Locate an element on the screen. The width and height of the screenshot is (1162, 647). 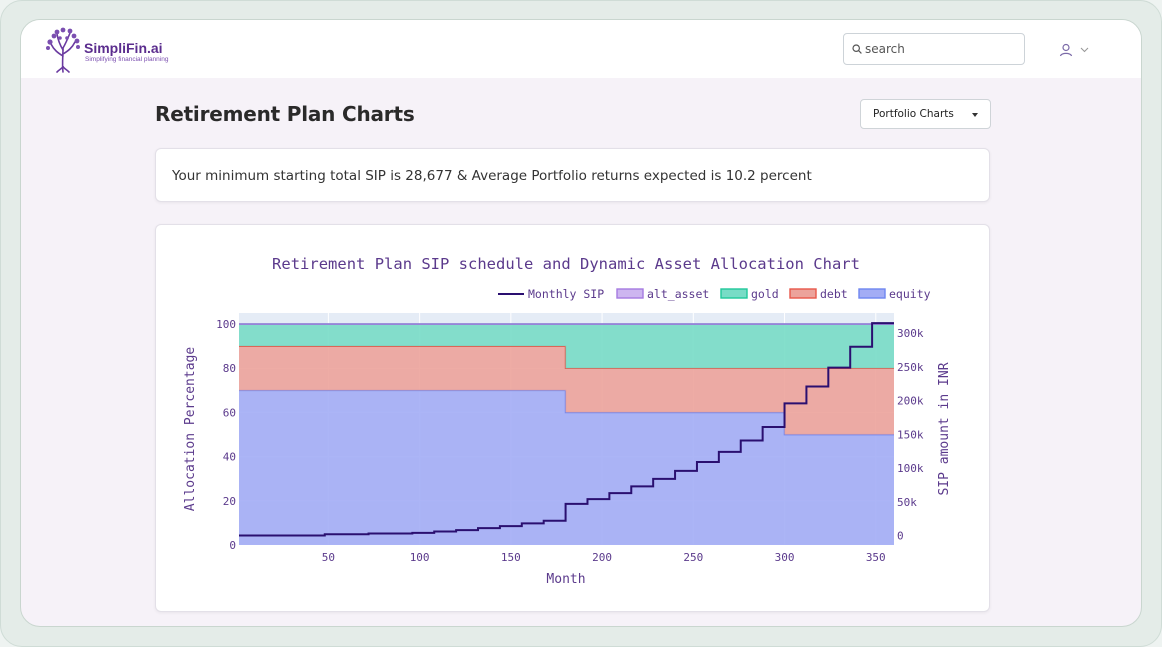
y-tick-label: 60 is located at coordinates (229, 412).